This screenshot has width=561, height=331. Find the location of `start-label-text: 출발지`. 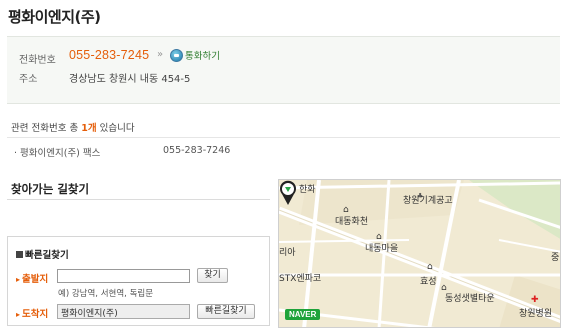

start-label-text: 출발지 is located at coordinates (35, 279).